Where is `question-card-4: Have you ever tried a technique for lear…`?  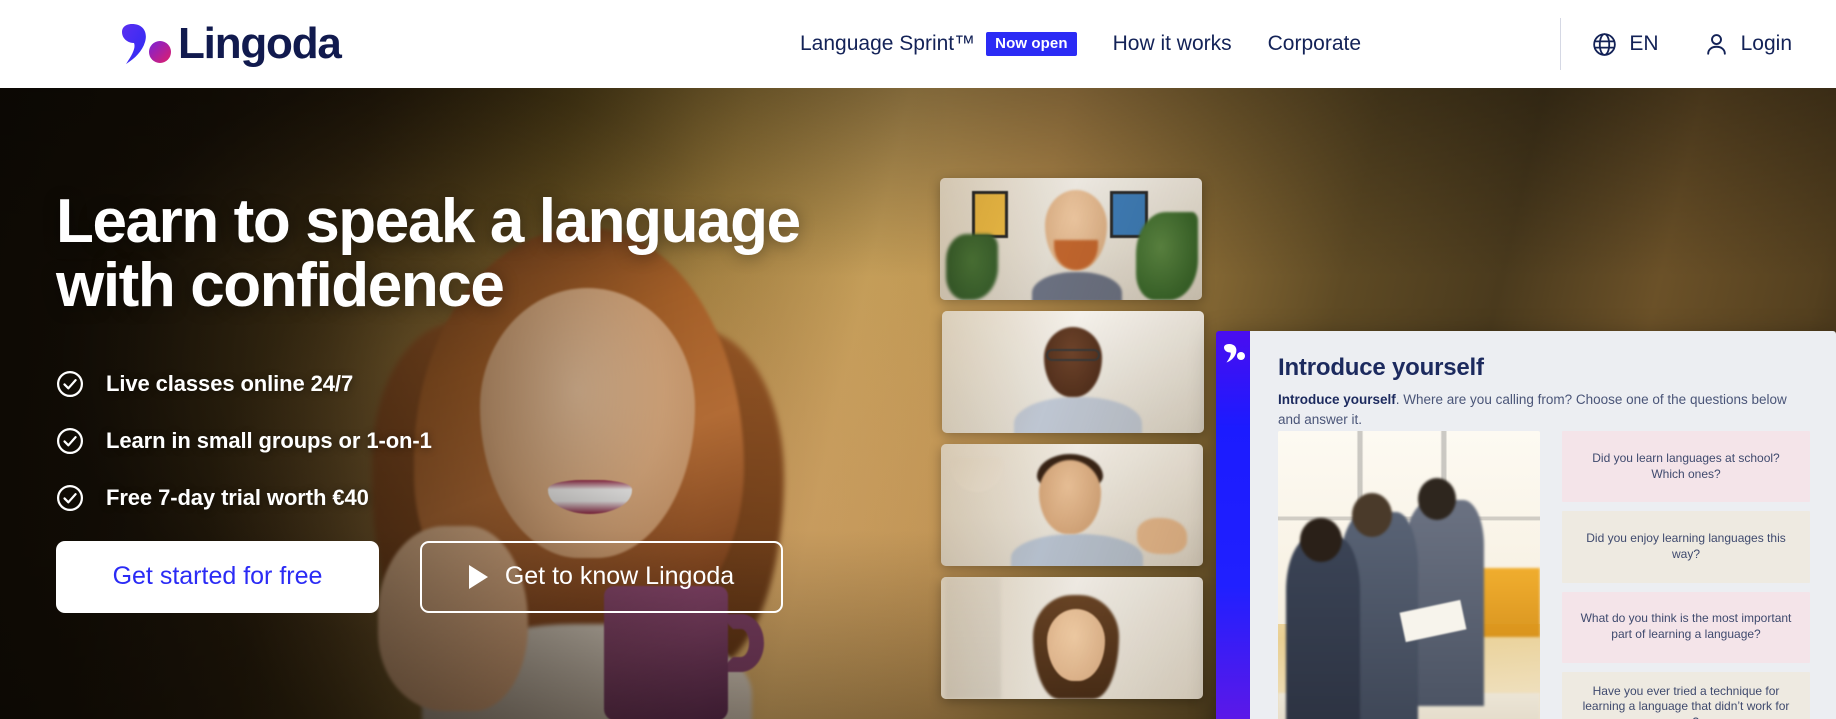 question-card-4: Have you ever tried a technique for lear… is located at coordinates (1686, 695).